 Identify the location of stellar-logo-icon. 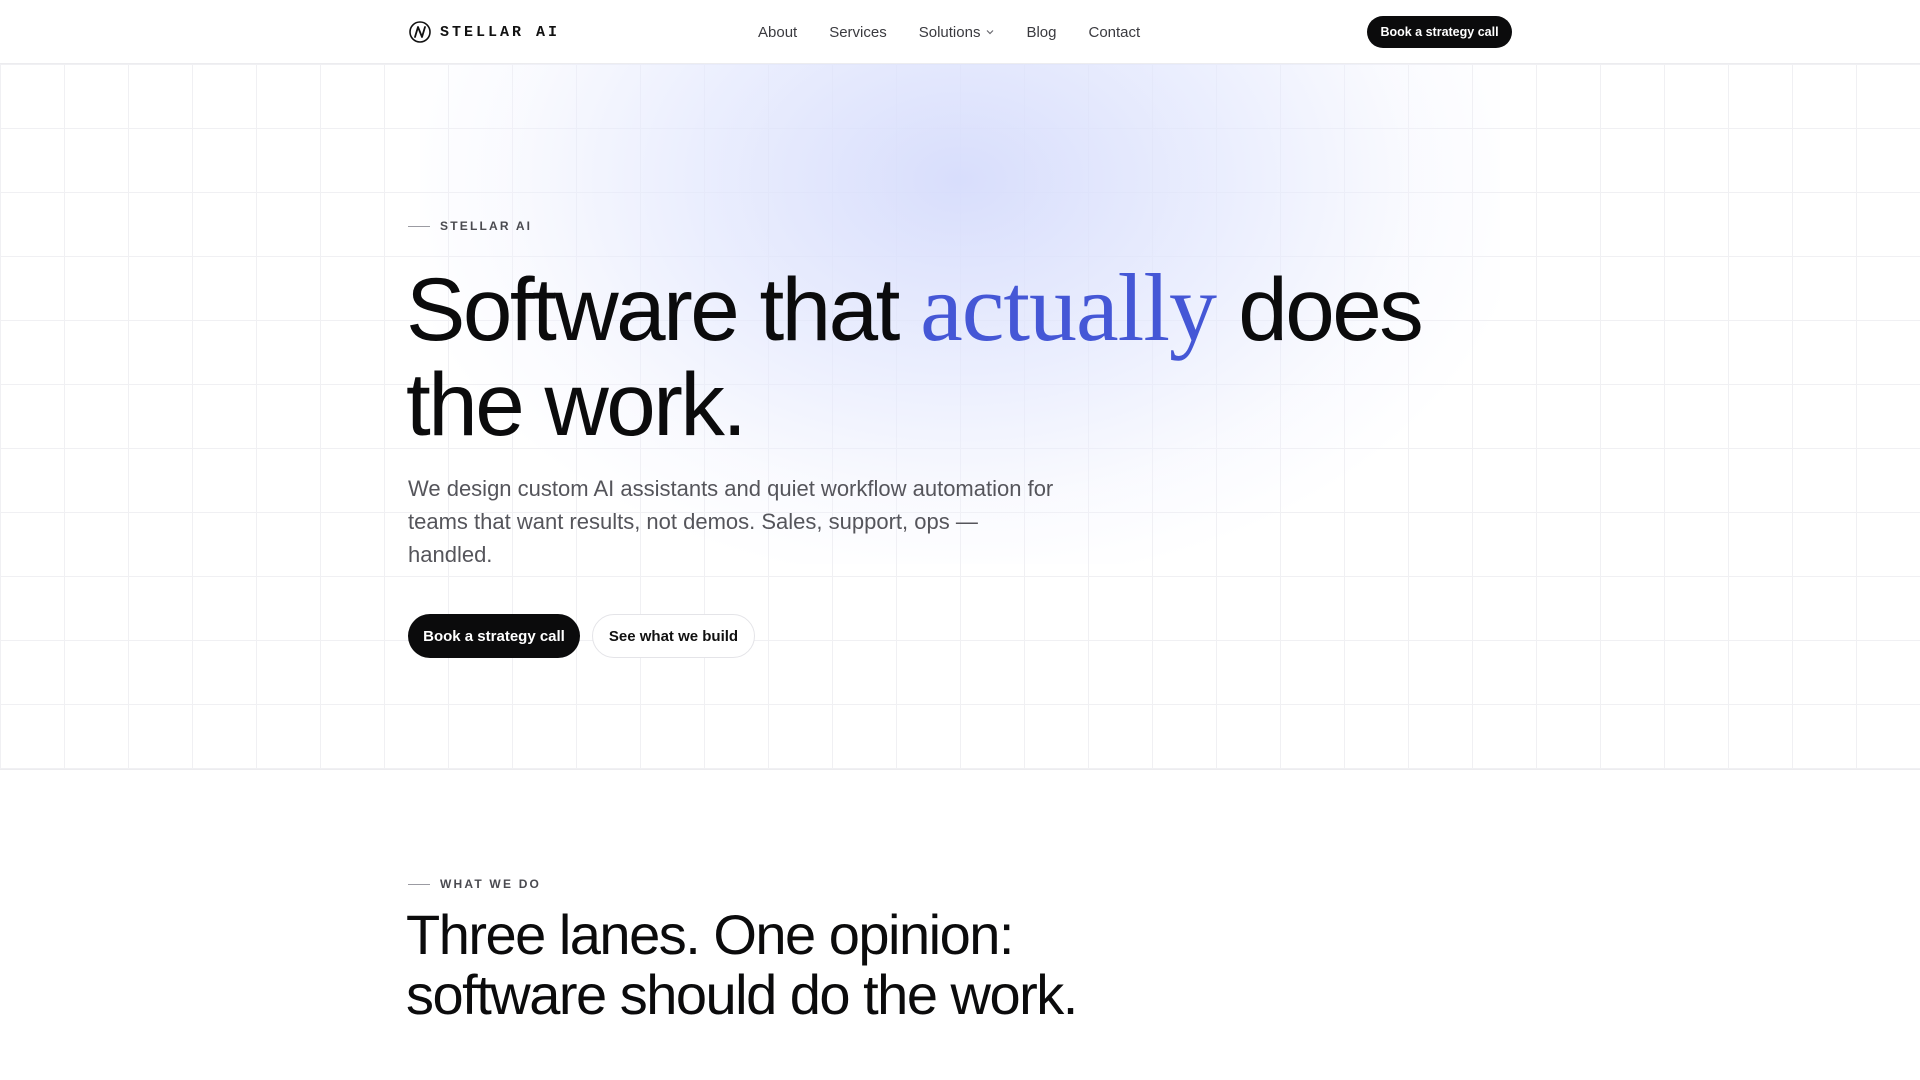
(420, 32).